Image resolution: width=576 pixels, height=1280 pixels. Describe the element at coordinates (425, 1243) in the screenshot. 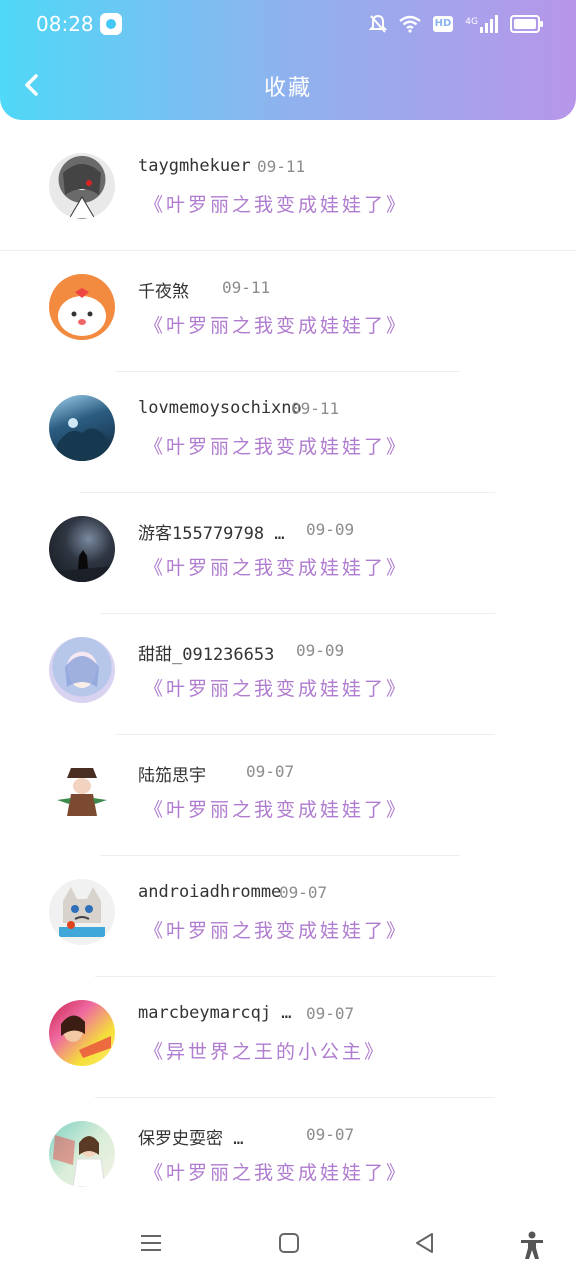

I see `back-triangle-icon` at that location.